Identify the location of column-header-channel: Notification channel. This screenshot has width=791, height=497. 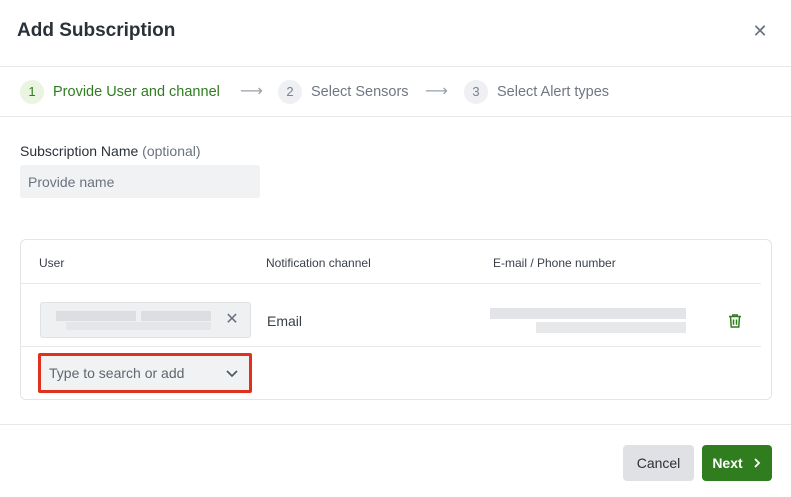
(318, 263).